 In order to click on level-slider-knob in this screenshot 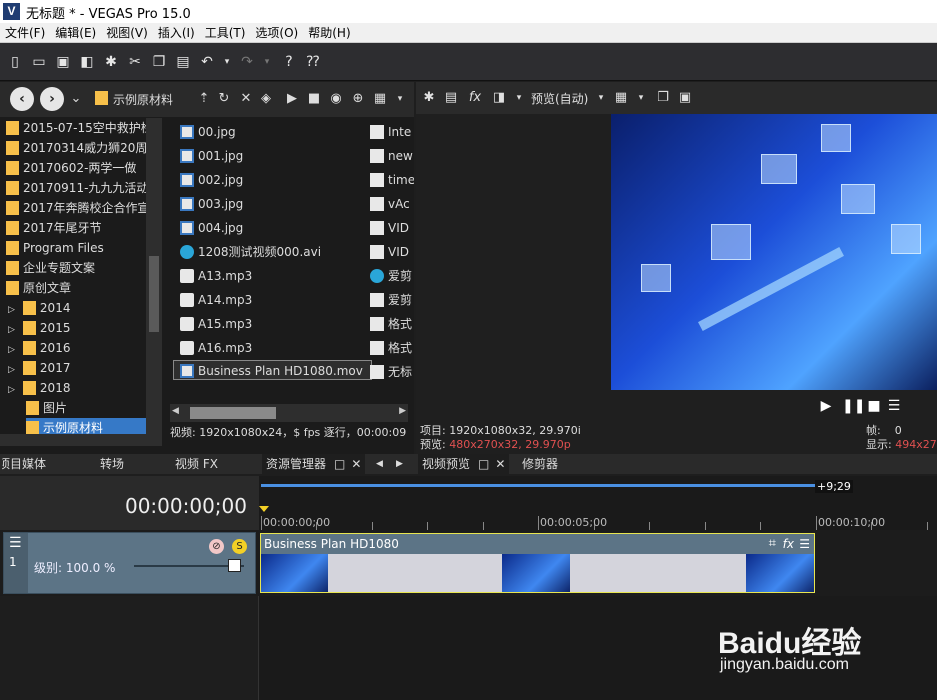, I will do `click(234, 565)`.